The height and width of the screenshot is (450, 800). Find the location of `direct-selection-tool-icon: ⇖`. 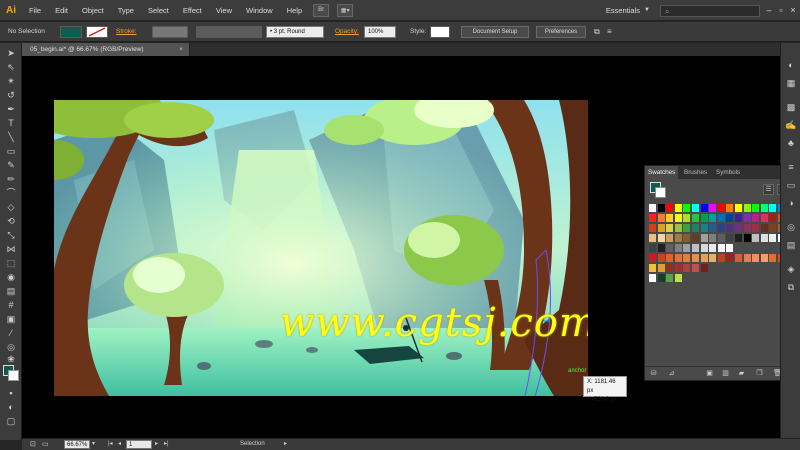

direct-selection-tool-icon: ⇖ is located at coordinates (11, 67).